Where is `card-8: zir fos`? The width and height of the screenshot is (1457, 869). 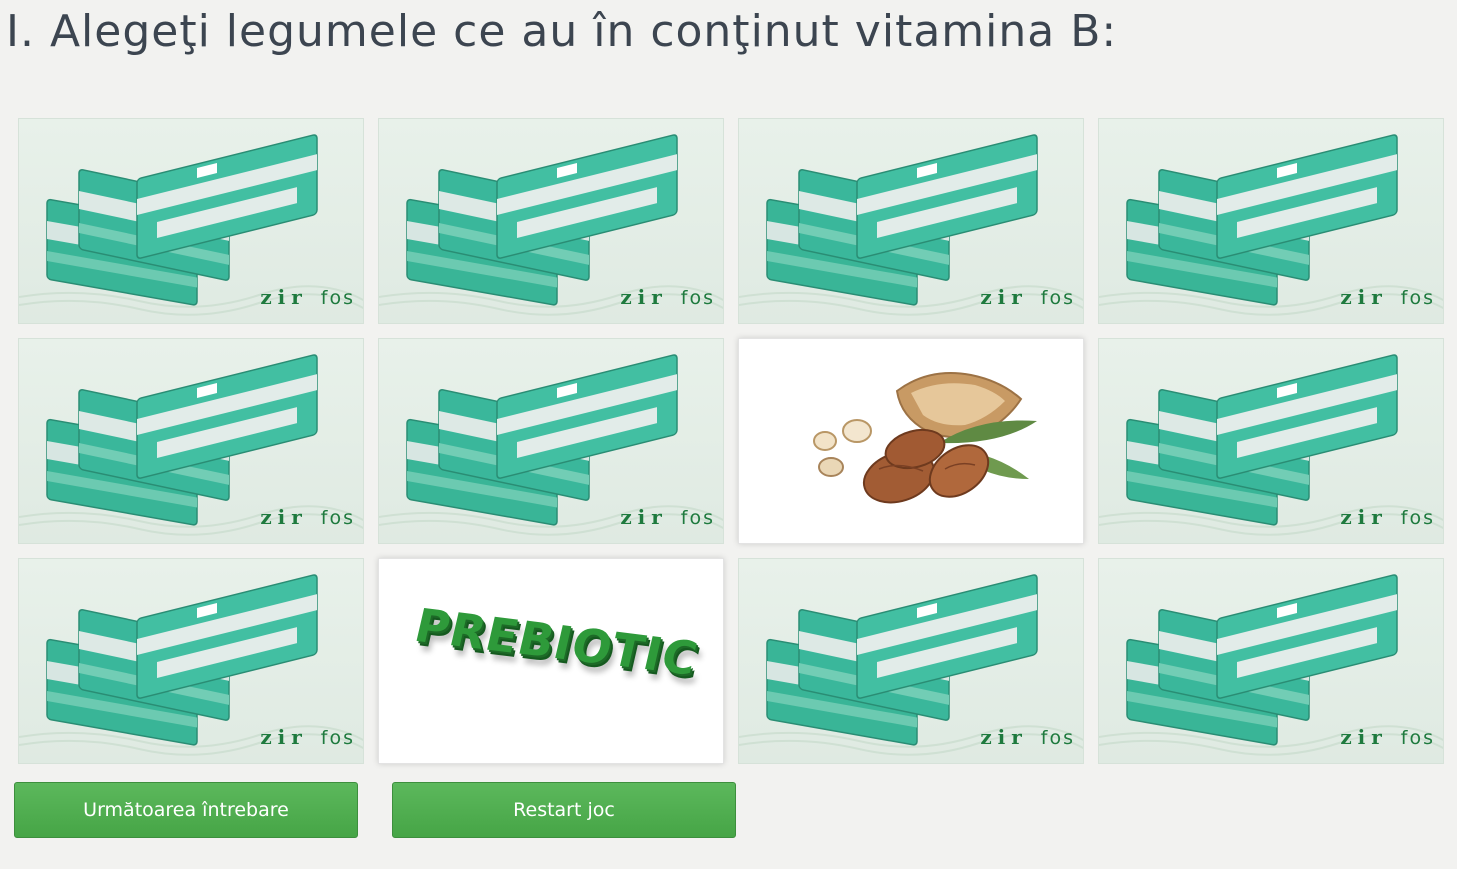
card-8: zir fos is located at coordinates (1271, 441).